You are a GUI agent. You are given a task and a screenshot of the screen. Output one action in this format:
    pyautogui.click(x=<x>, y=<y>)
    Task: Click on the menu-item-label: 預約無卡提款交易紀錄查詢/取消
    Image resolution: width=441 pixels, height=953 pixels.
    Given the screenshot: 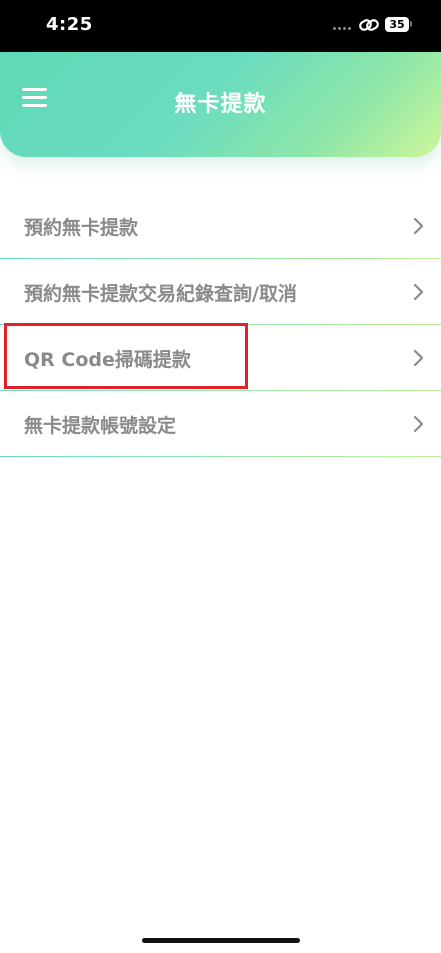 What is the action you would take?
    pyautogui.click(x=160, y=294)
    